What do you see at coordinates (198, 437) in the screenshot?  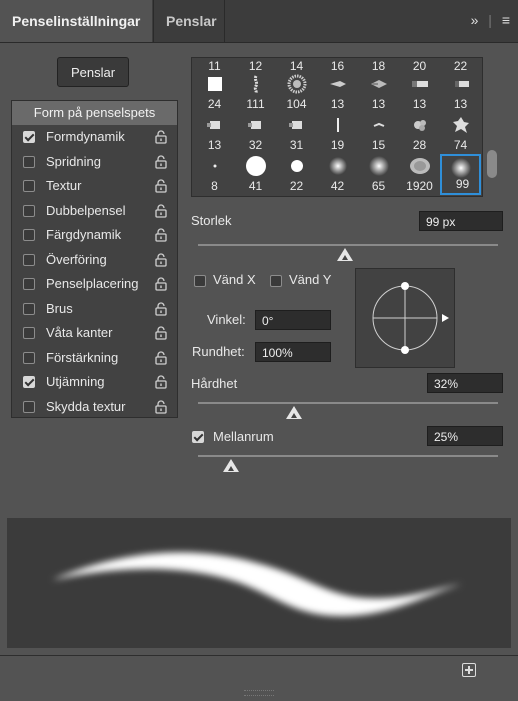 I see `spacing-checkbox` at bounding box center [198, 437].